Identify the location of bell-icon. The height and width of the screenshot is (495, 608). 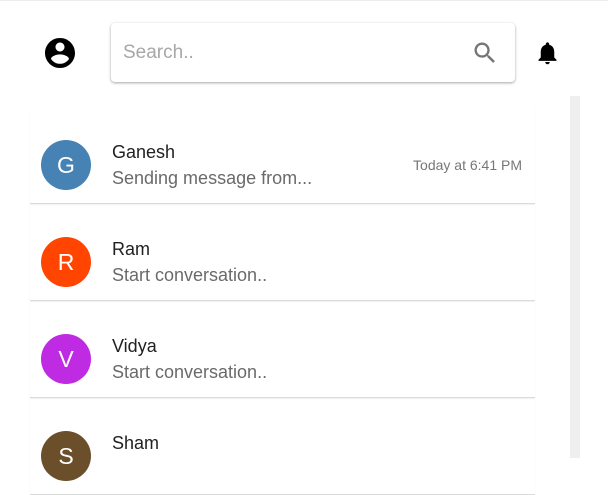
(547, 53).